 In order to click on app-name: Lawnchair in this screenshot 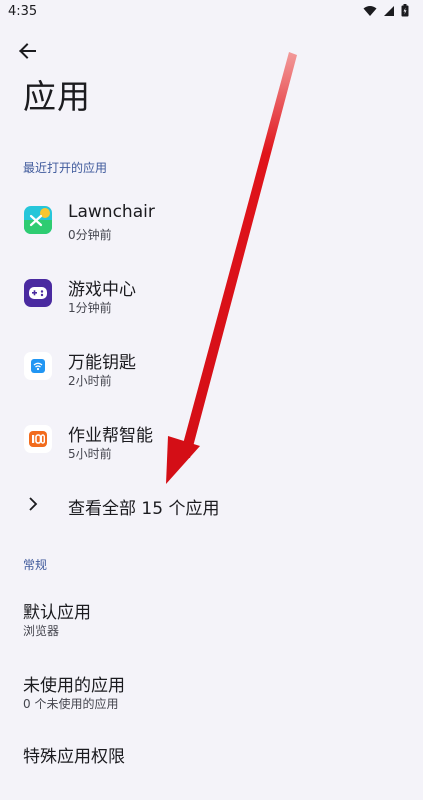, I will do `click(111, 212)`.